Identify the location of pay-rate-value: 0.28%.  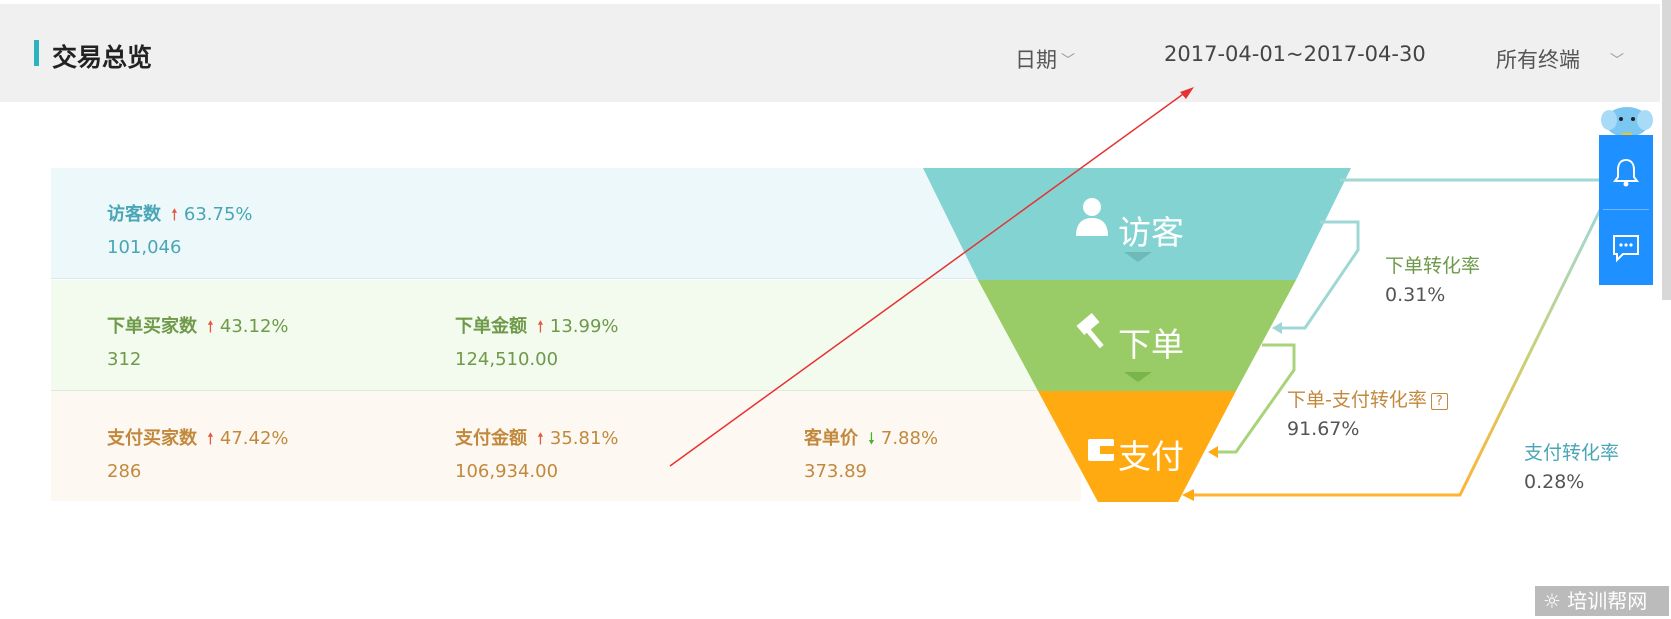
(1554, 482).